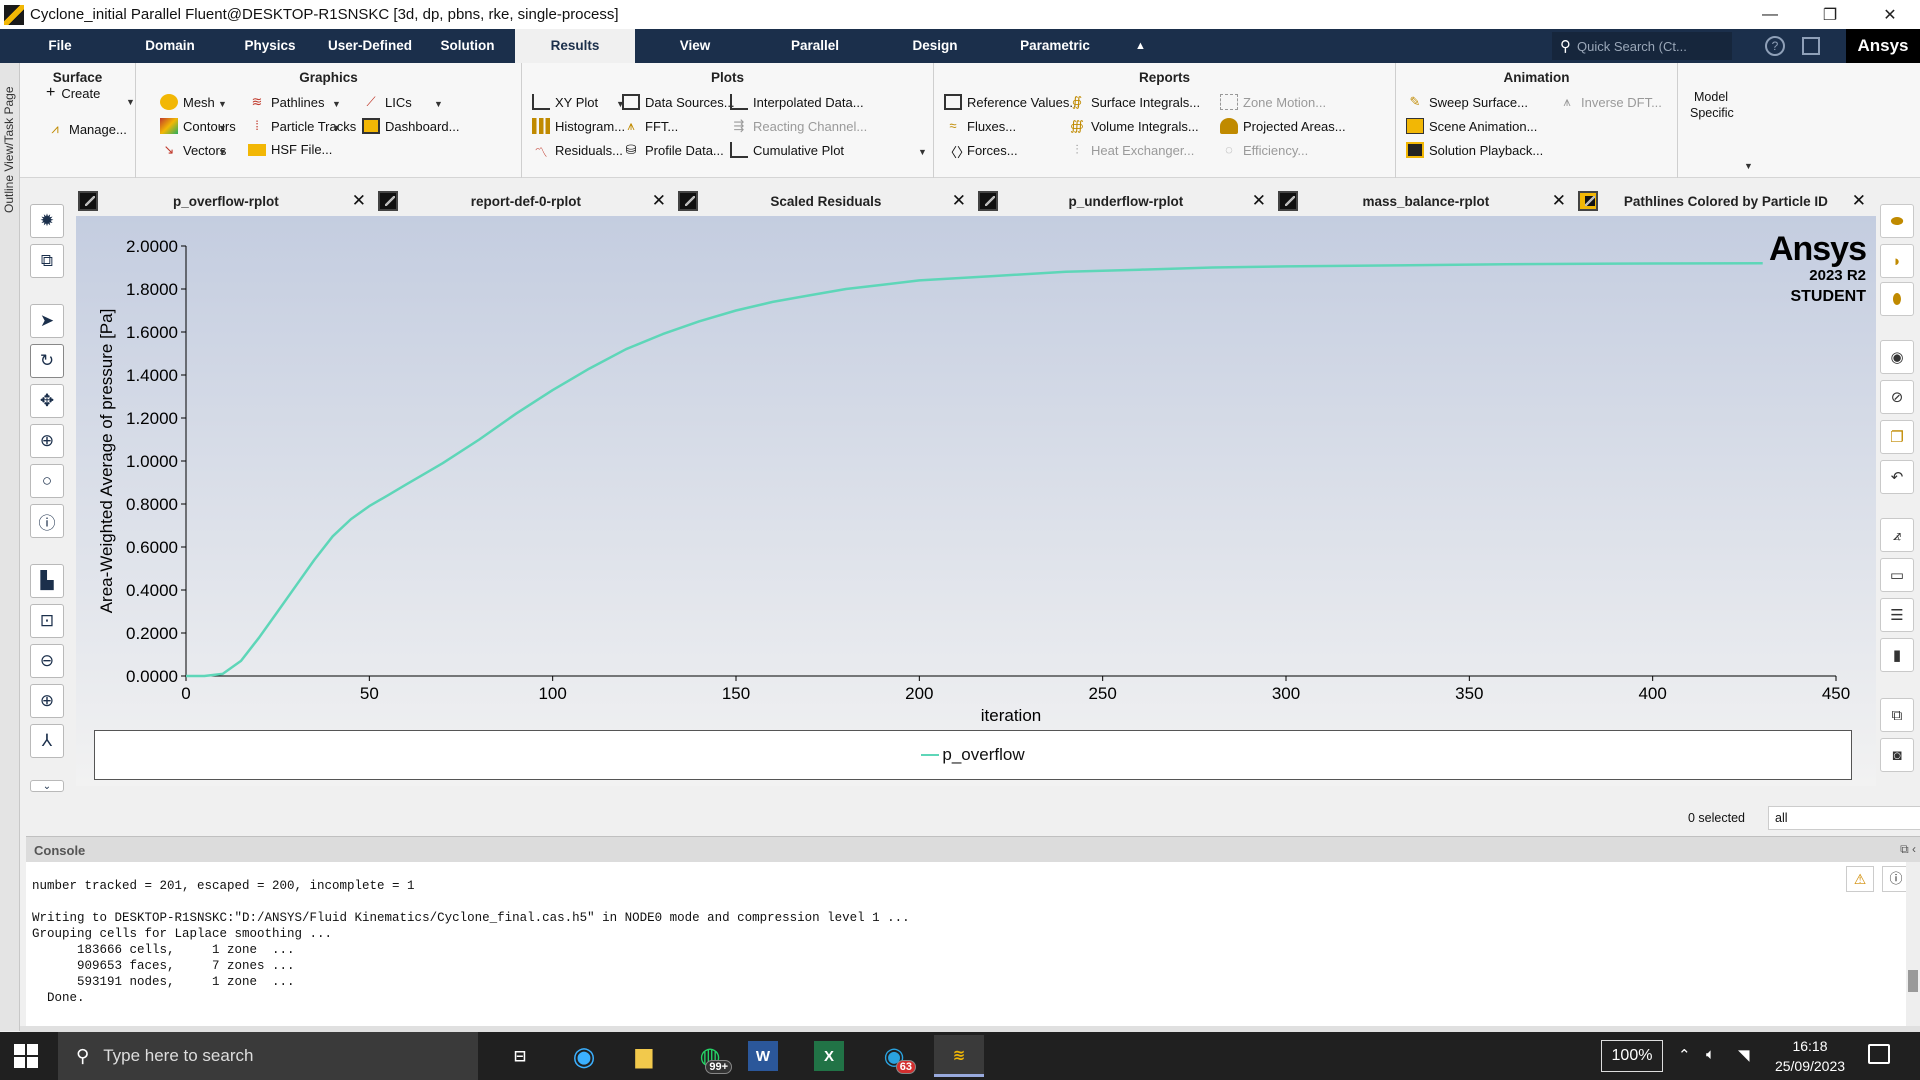  I want to click on outline-view-strip: Outline View/Task Page, so click(10, 547).